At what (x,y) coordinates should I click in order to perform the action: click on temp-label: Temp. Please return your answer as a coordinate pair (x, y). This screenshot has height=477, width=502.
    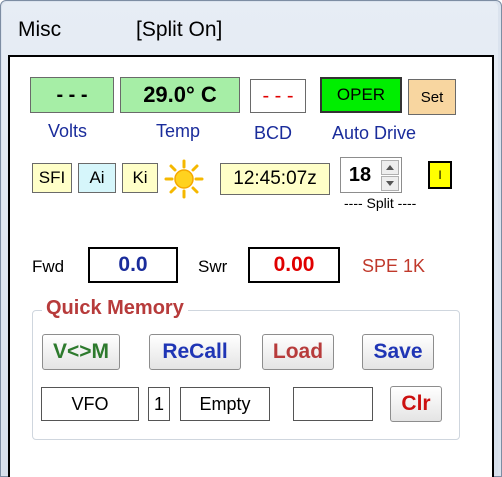
    Looking at the image, I should click on (178, 131).